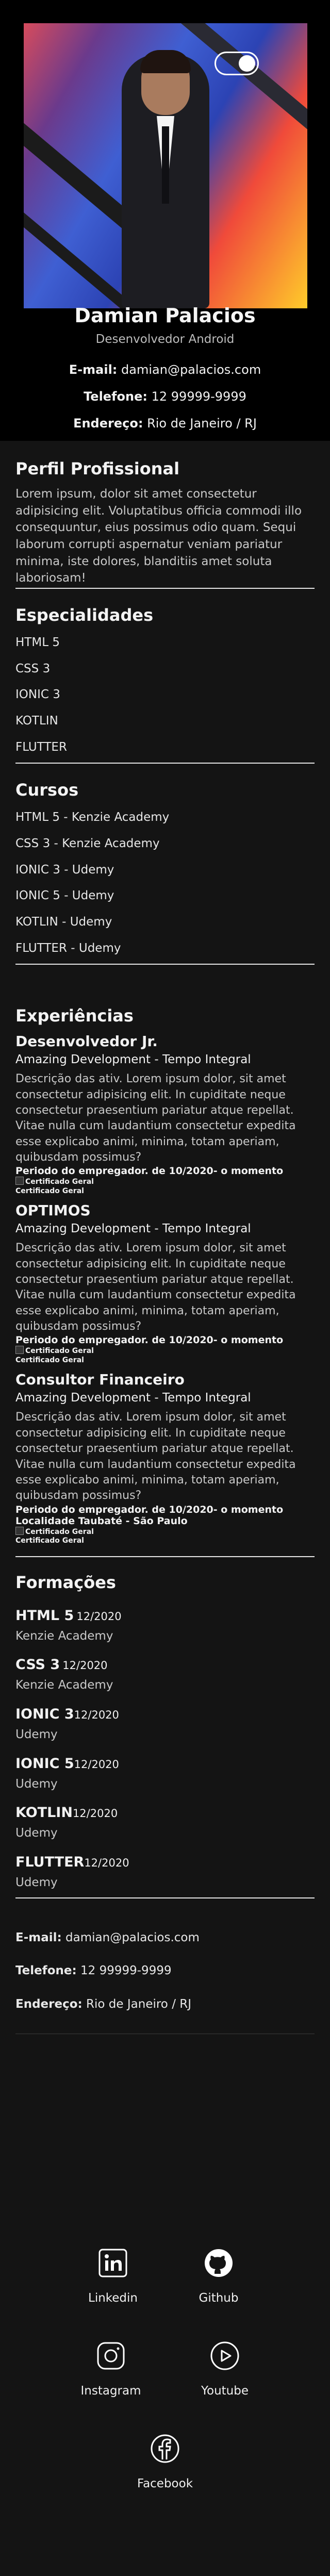 The height and width of the screenshot is (2576, 330). Describe the element at coordinates (165, 2449) in the screenshot. I see `facebook-icon` at that location.